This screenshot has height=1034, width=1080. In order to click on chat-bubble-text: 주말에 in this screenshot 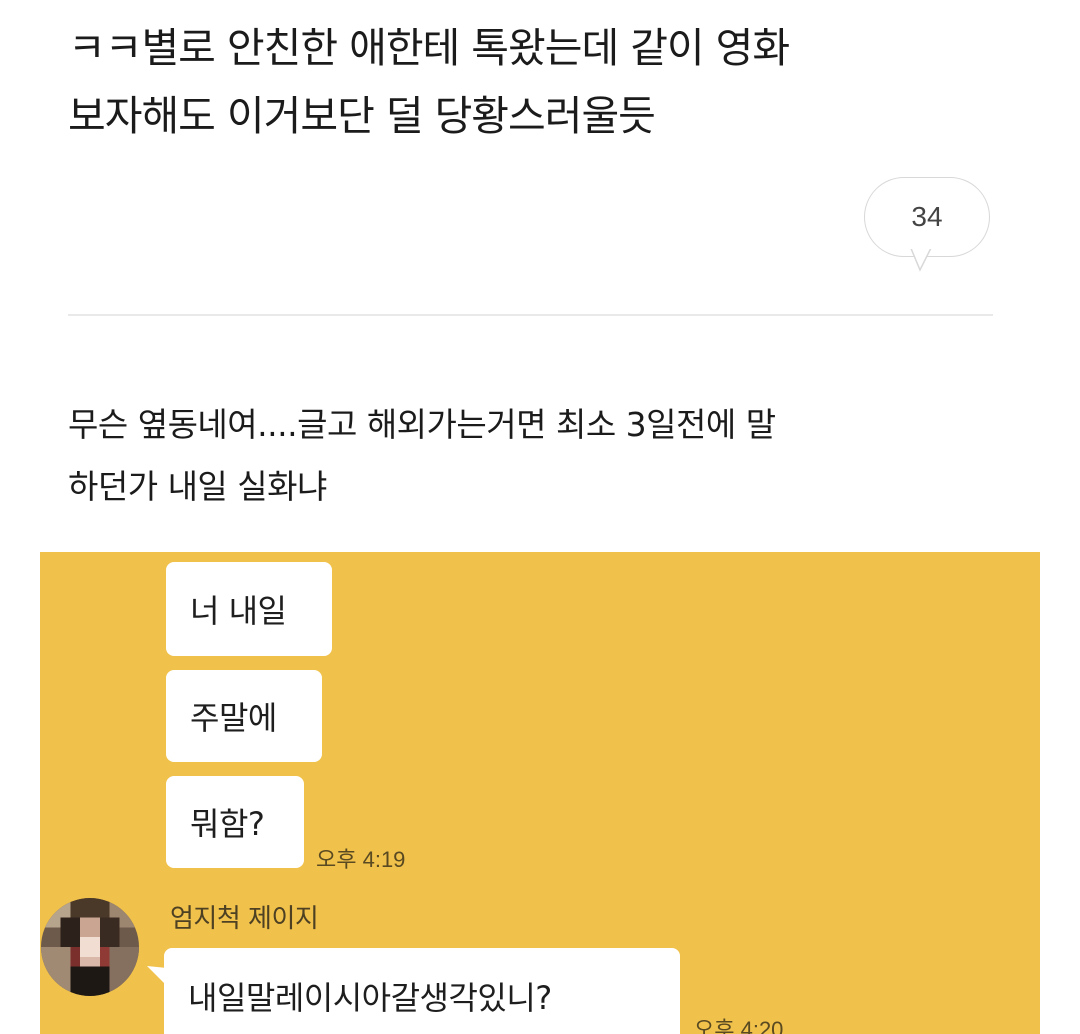, I will do `click(233, 718)`.